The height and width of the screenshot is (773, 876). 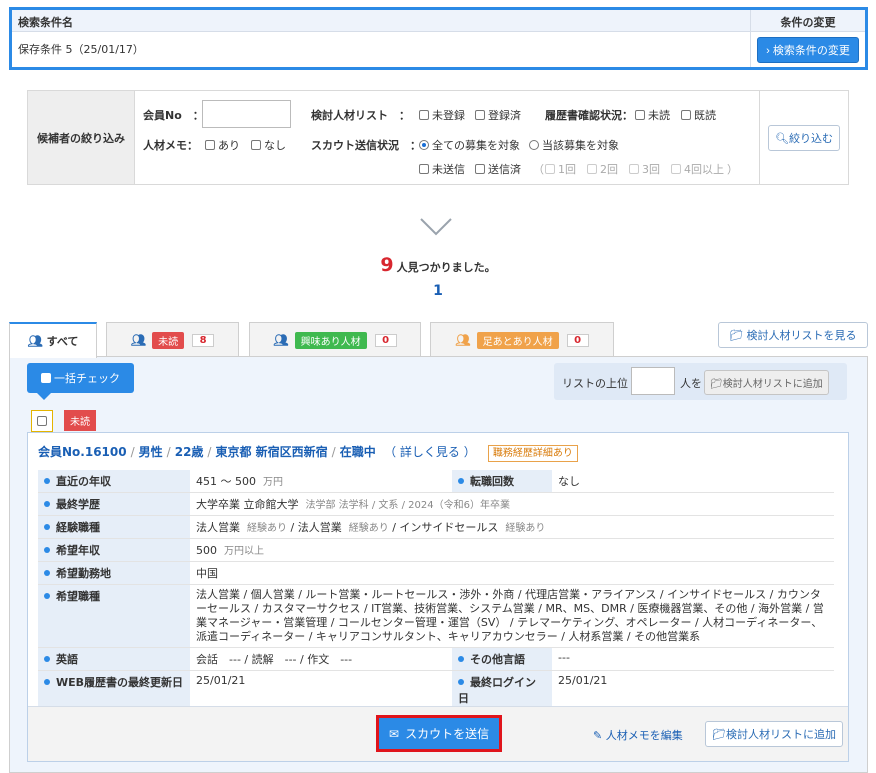 I want to click on not-sent-checkbox: 未送信, so click(x=442, y=169).